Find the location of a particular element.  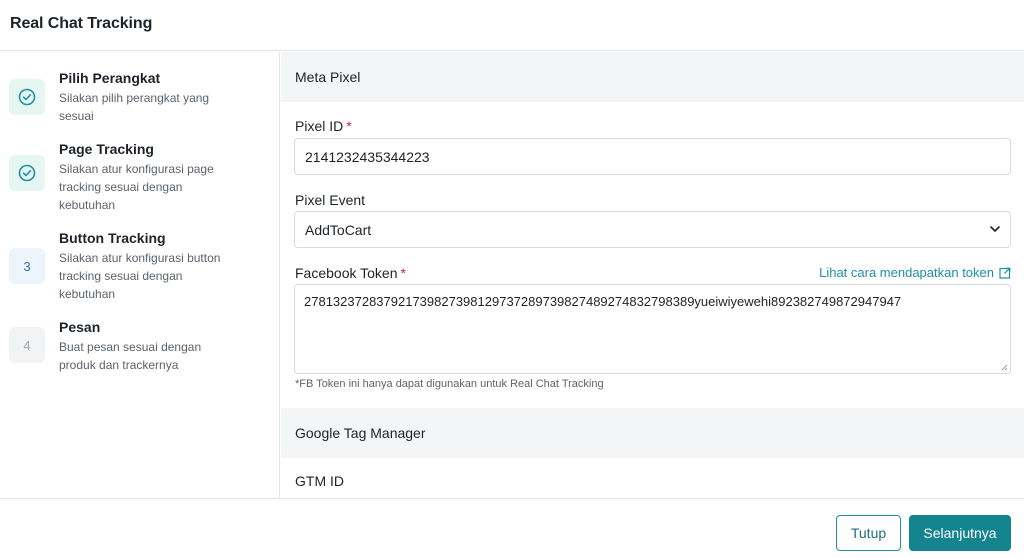

pixel-id-label: Pixel ID * is located at coordinates (323, 126).